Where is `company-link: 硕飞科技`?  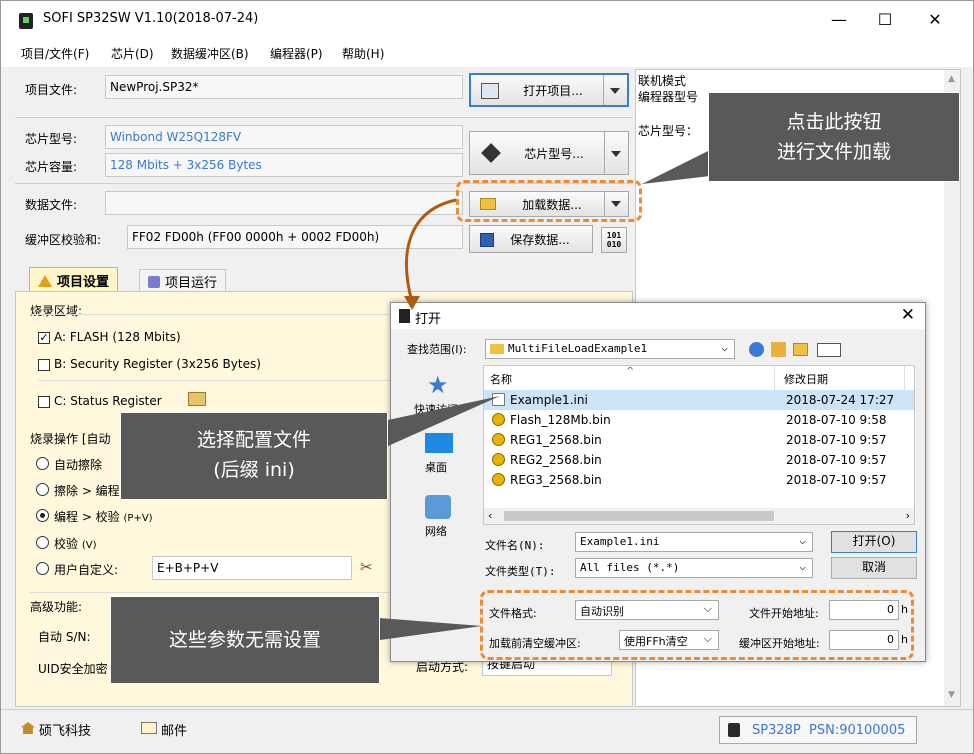 company-link: 硕飞科技 is located at coordinates (65, 729).